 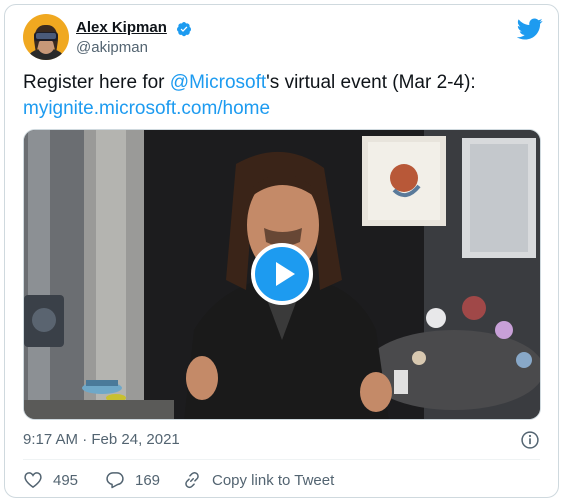 I want to click on author-handle: @akipman, so click(x=112, y=48).